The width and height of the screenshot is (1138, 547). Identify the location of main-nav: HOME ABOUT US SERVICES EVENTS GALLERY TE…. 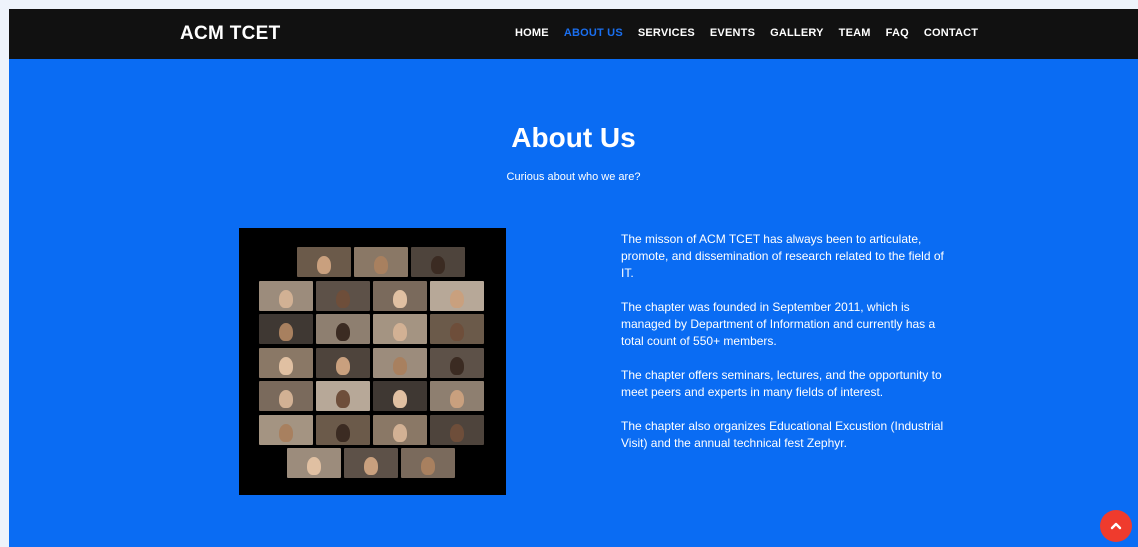
(746, 33).